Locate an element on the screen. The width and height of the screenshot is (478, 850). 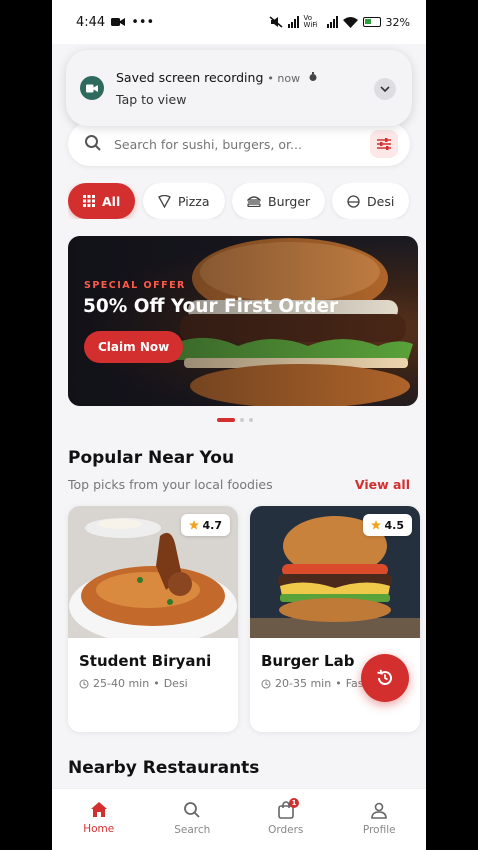
sliders-icon is located at coordinates (384, 144).